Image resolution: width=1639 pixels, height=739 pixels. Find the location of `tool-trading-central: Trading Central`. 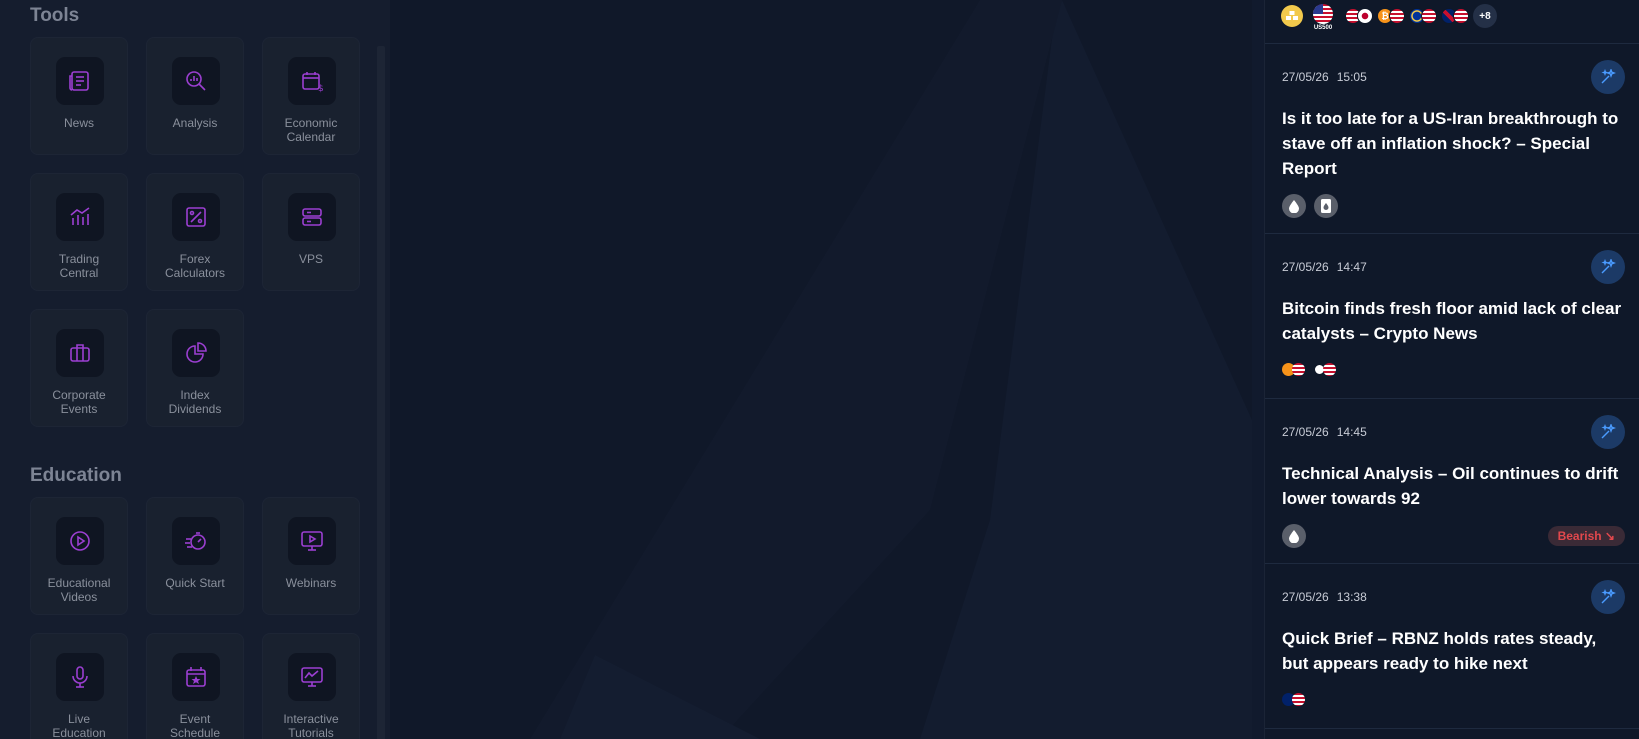

tool-trading-central: Trading Central is located at coordinates (79, 232).